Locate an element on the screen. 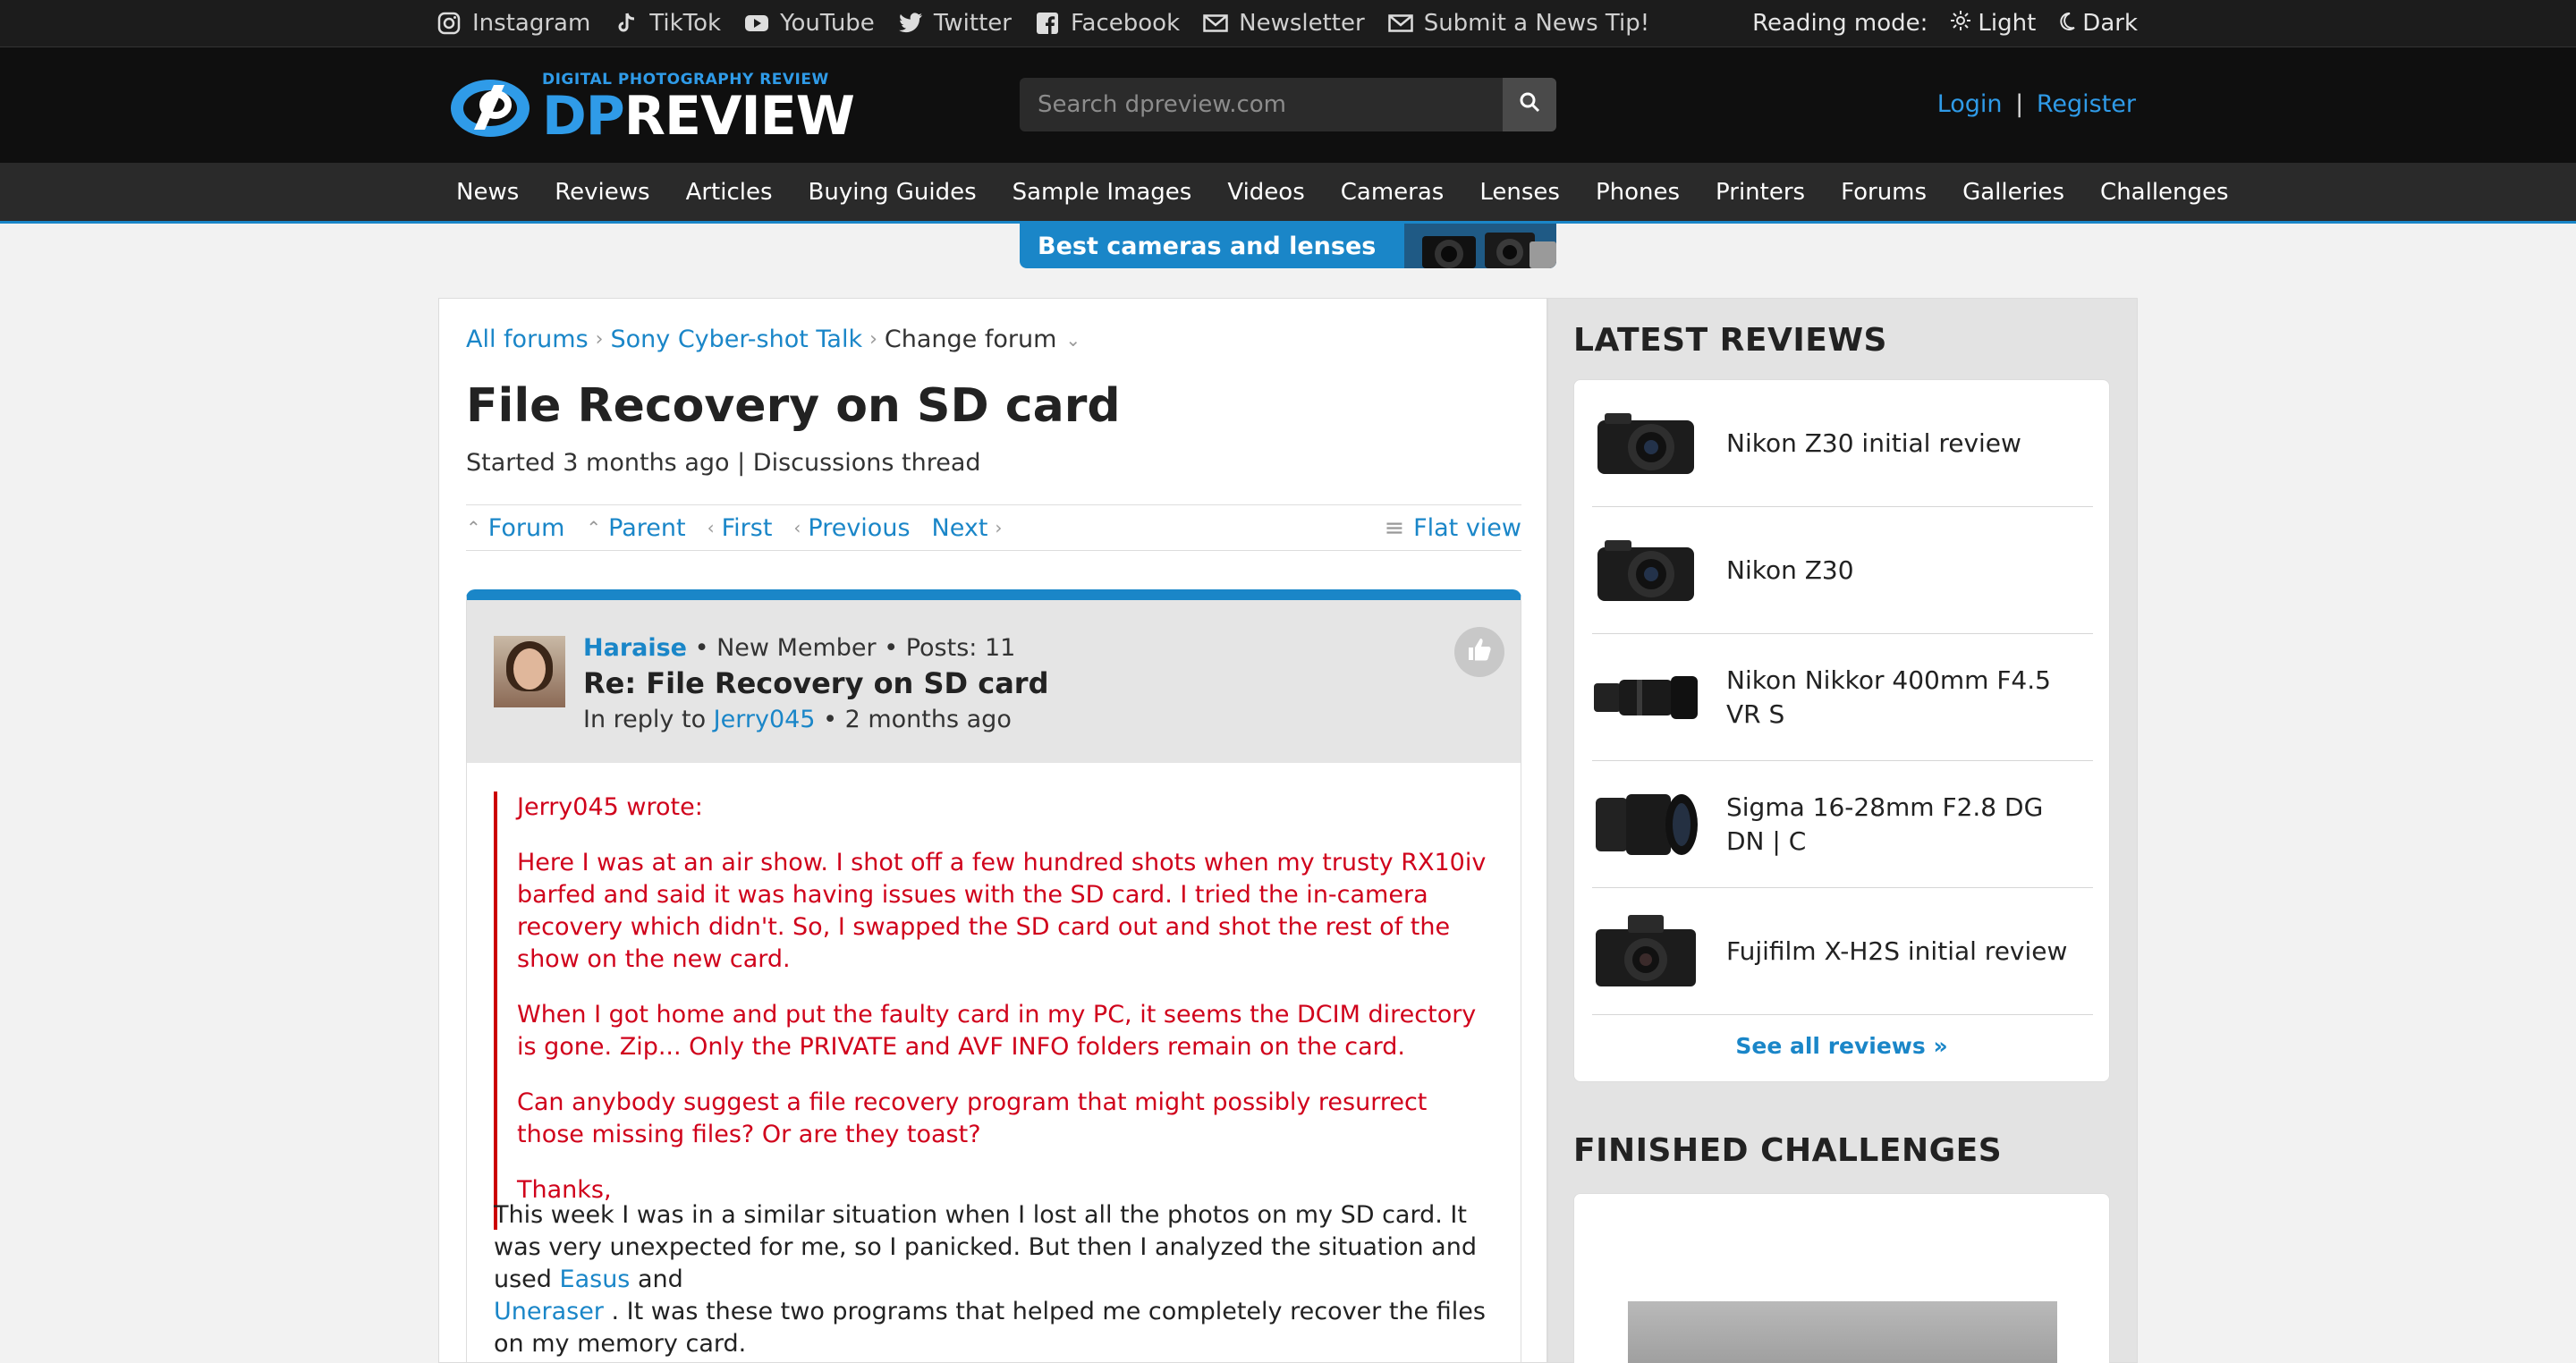 This screenshot has width=2576, height=1363. review-name: Nikon Z30 is located at coordinates (1790, 570).